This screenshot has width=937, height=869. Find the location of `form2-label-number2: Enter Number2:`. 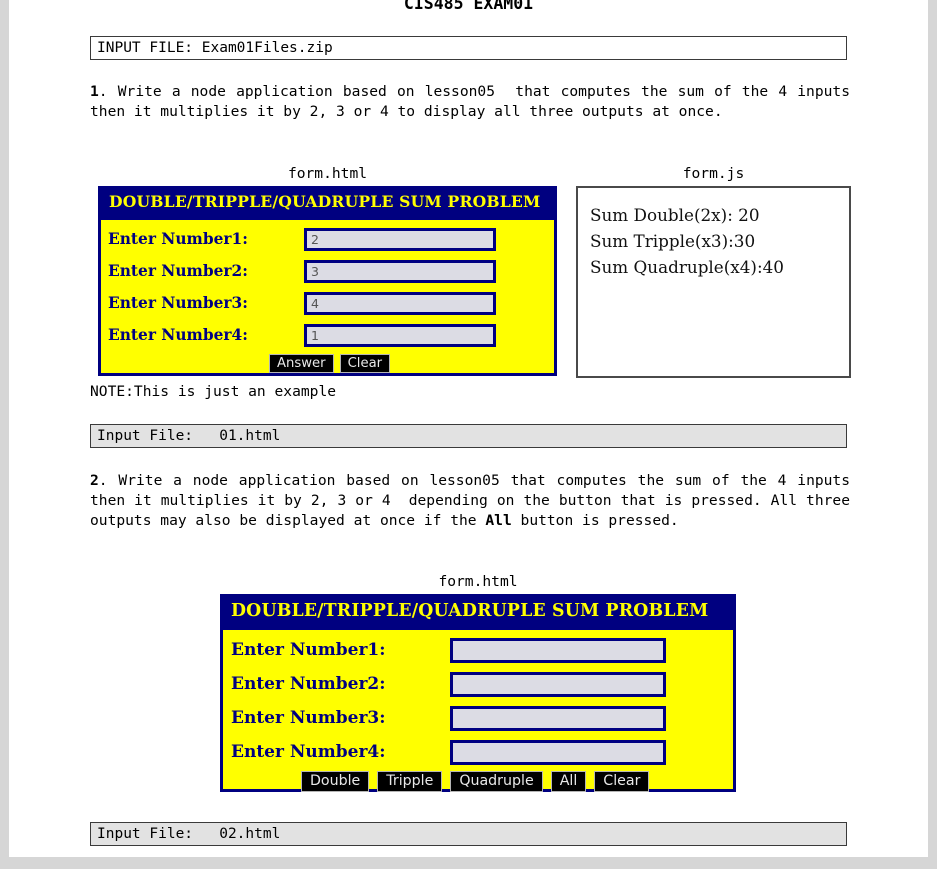

form2-label-number2: Enter Number2: is located at coordinates (308, 684).